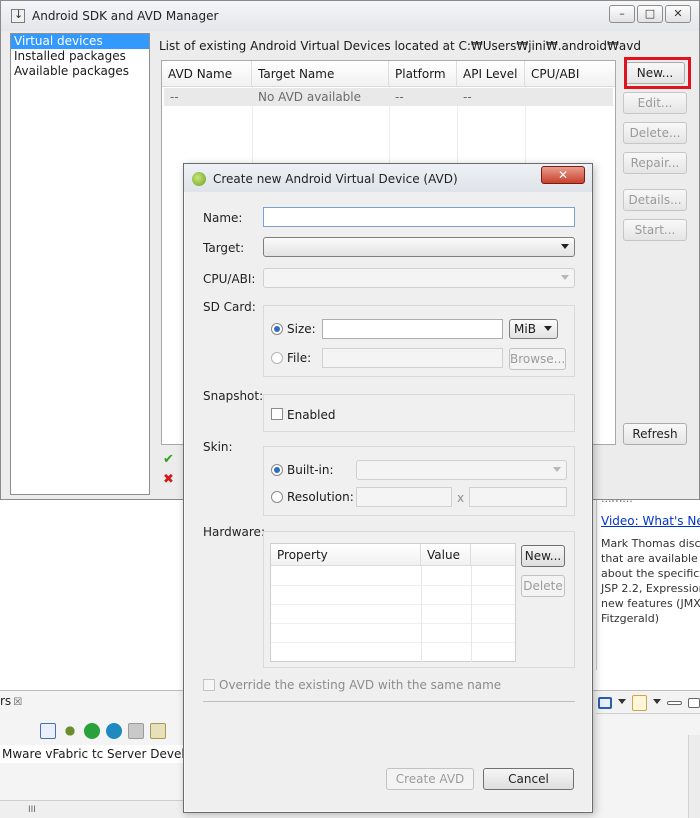 The image size is (700, 818). Describe the element at coordinates (277, 497) in the screenshot. I see `skin-resolution-radio` at that location.